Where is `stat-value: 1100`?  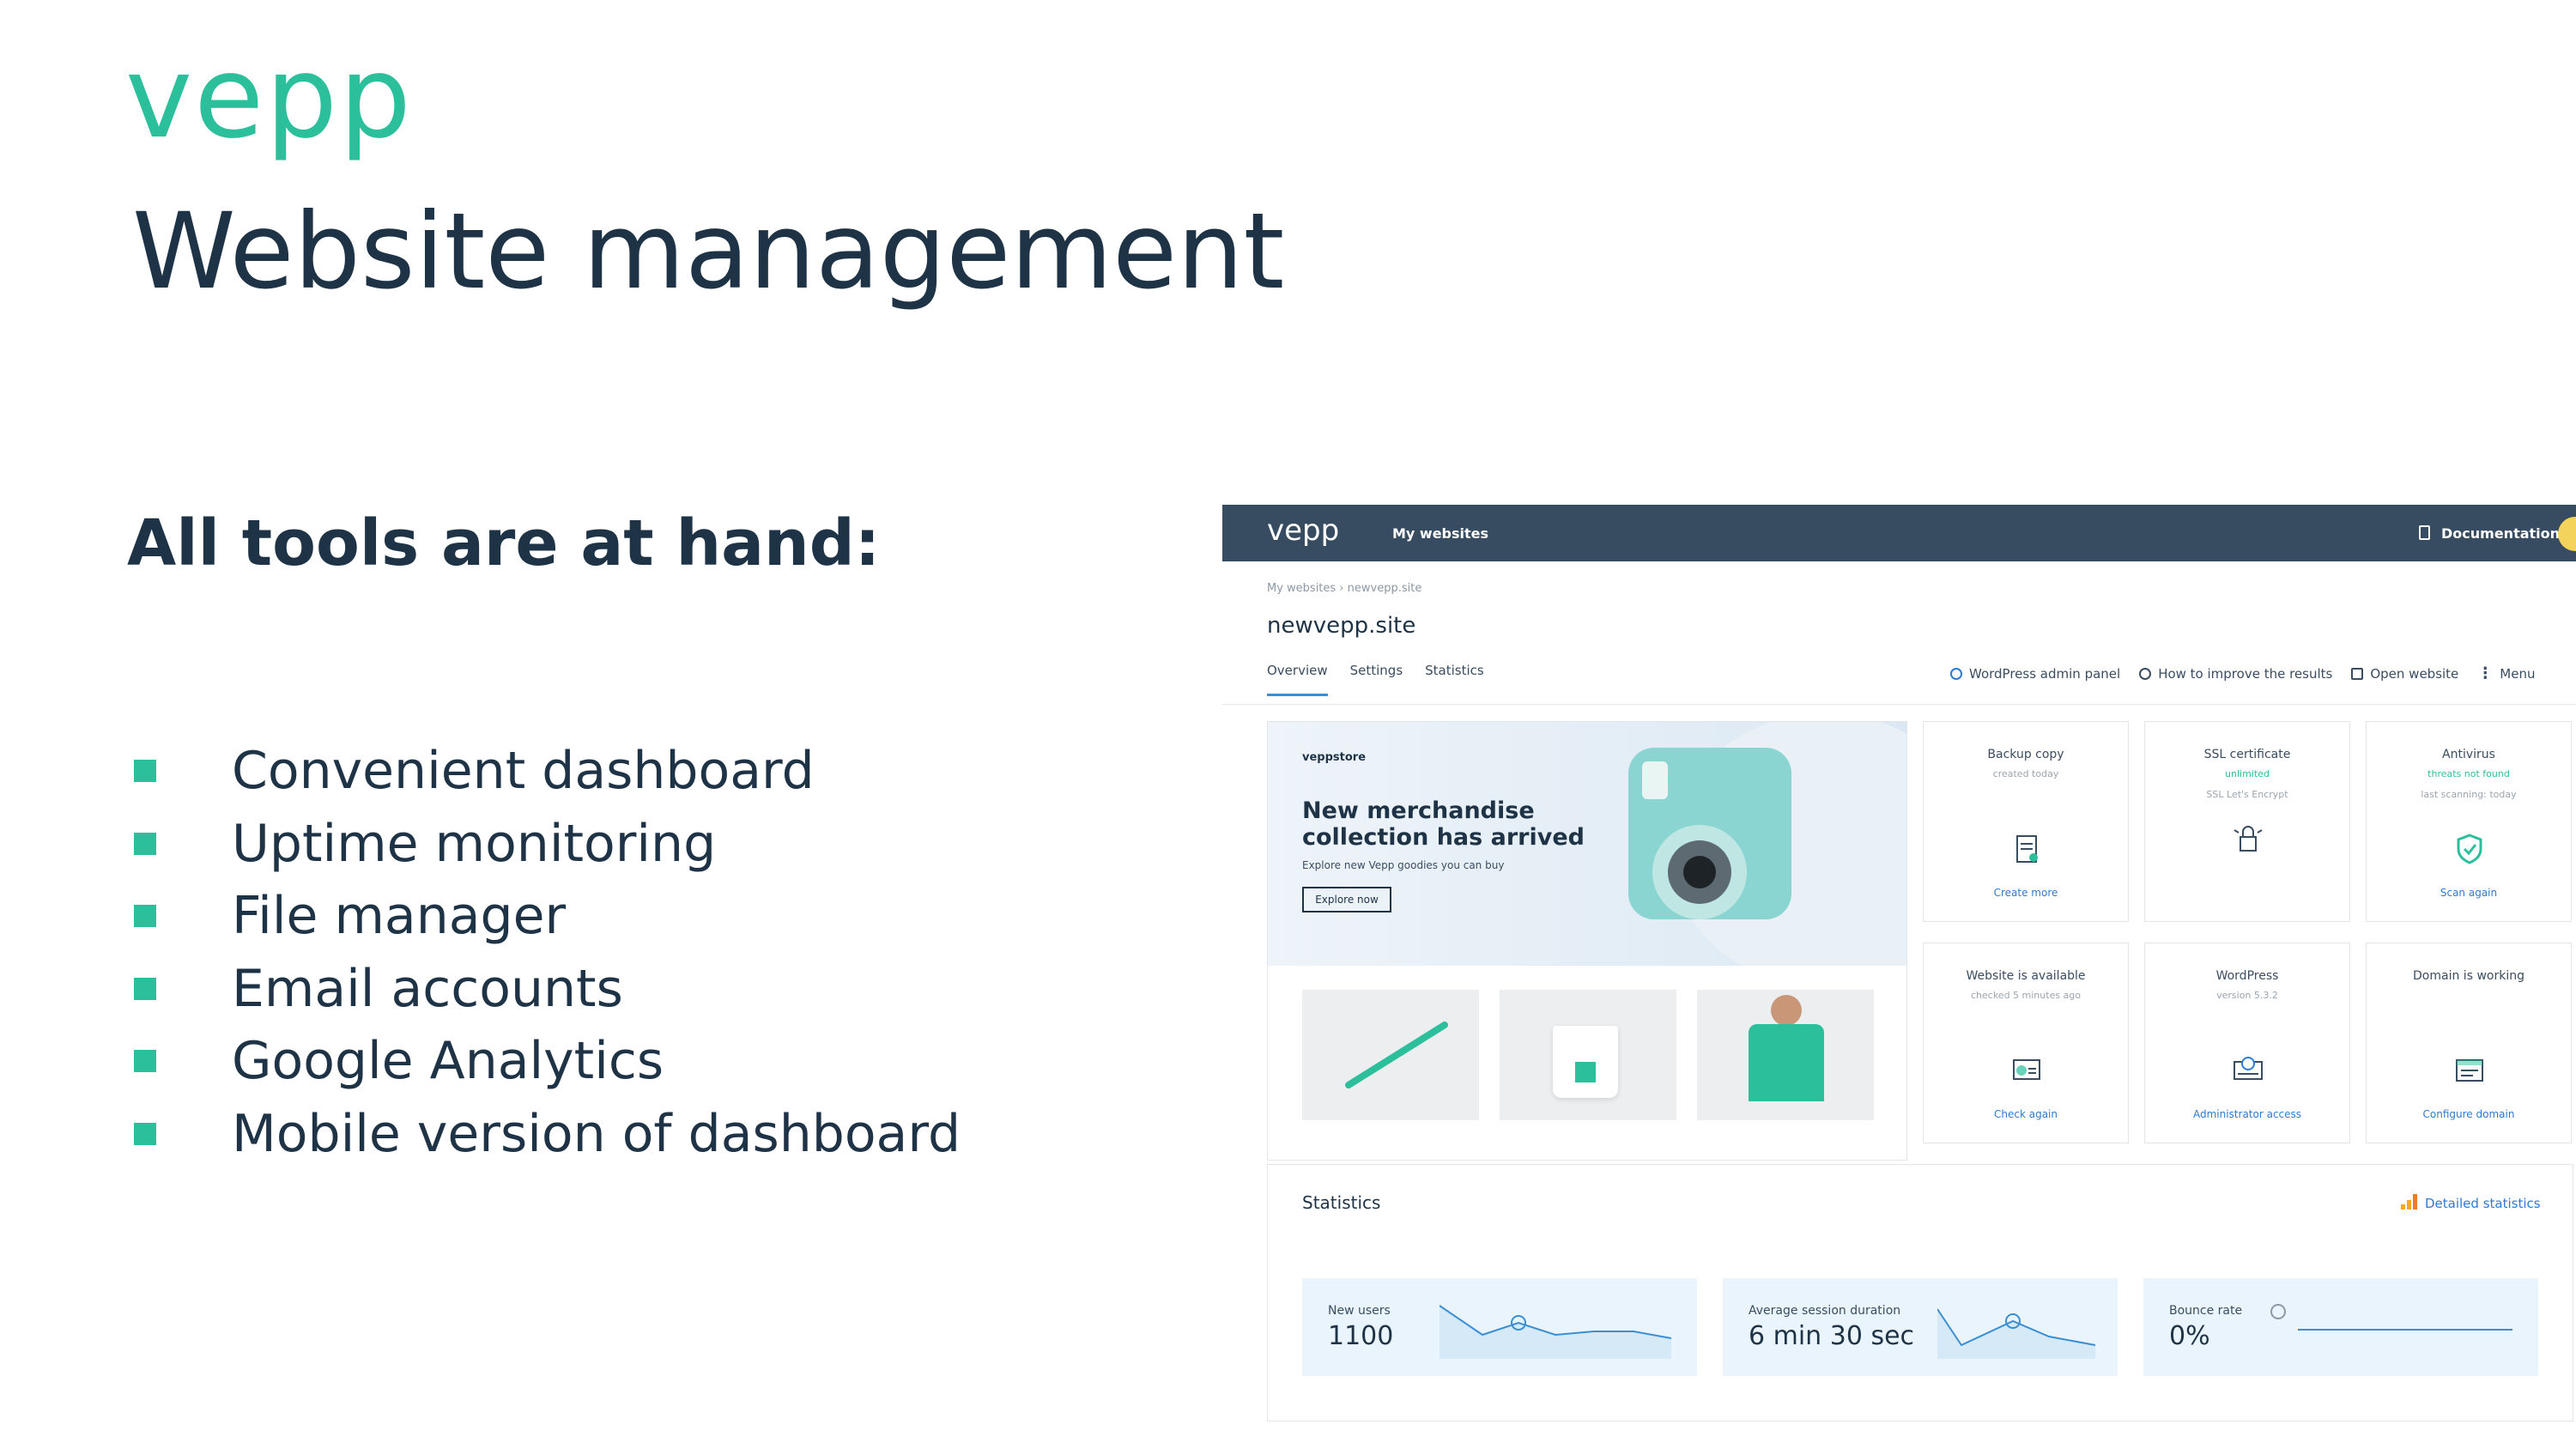
stat-value: 1100 is located at coordinates (1361, 1336).